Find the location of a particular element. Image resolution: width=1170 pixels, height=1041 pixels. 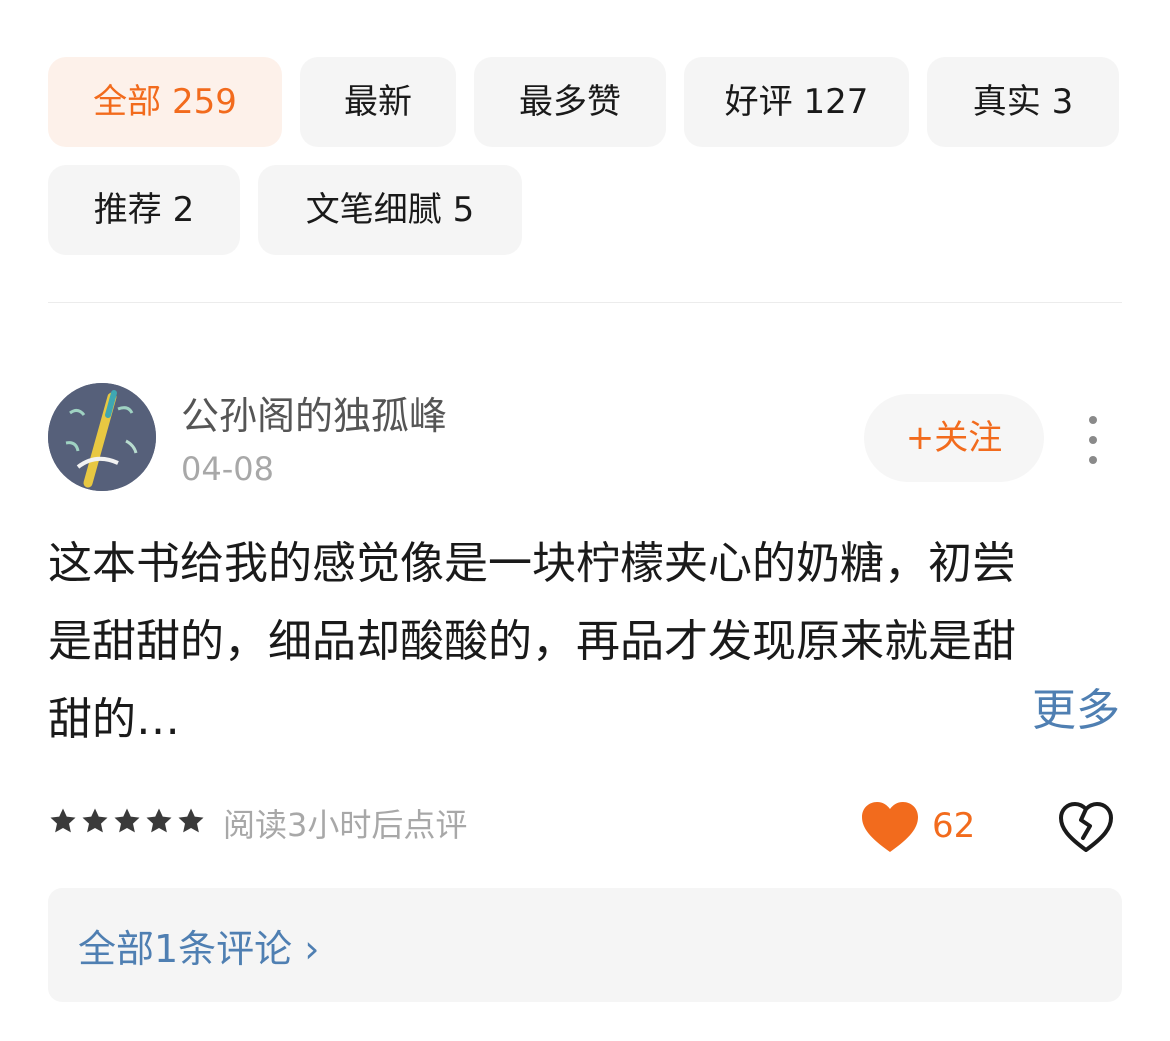

comments-bar: 全部1条评论 › is located at coordinates (585, 945).